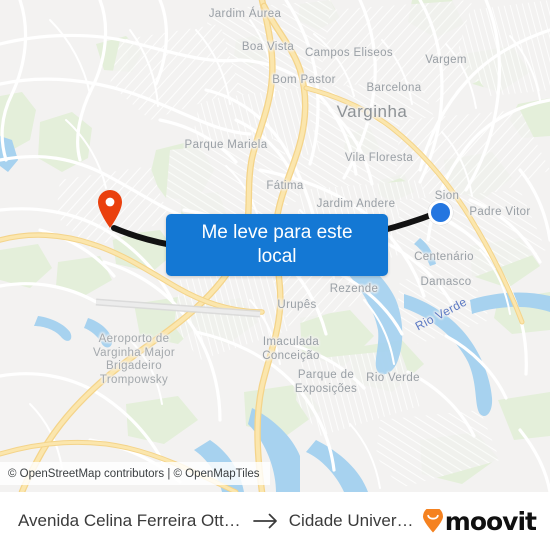 The image size is (550, 550). I want to click on take-me-here-button: Me leve para este local, so click(277, 245).